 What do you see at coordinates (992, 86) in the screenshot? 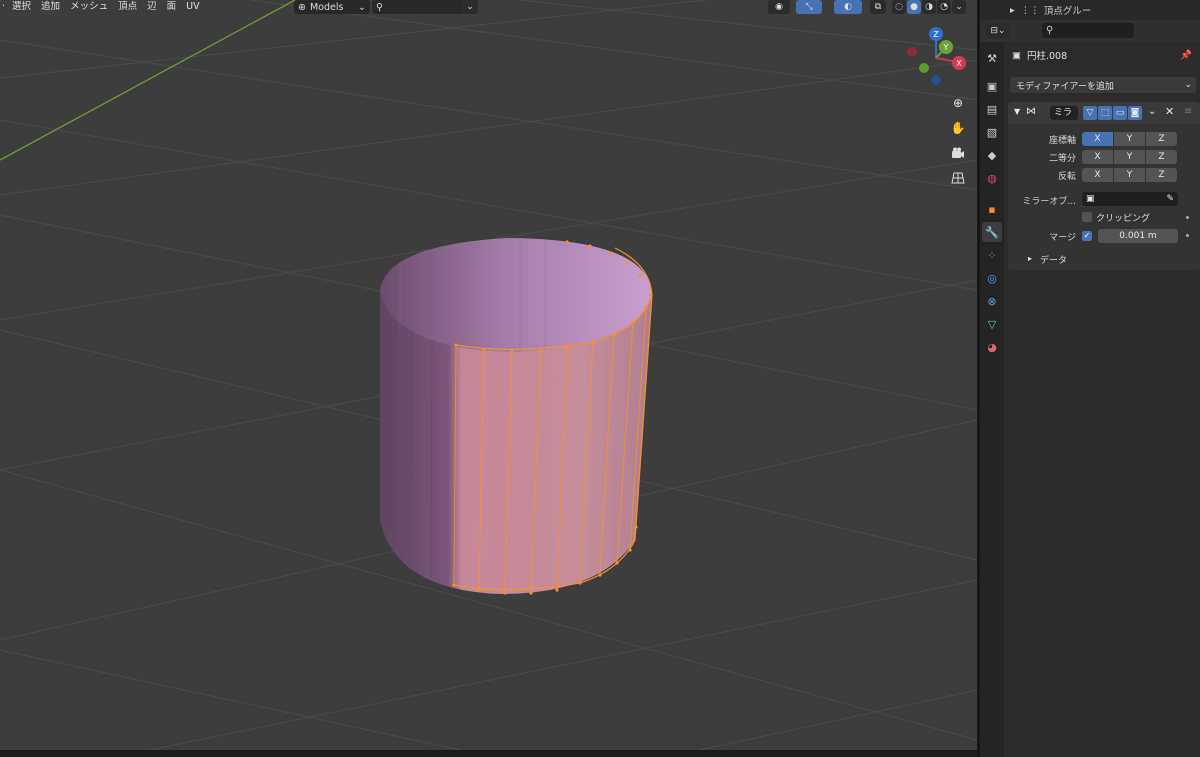
I see `render-tab-icon: ▣` at bounding box center [992, 86].